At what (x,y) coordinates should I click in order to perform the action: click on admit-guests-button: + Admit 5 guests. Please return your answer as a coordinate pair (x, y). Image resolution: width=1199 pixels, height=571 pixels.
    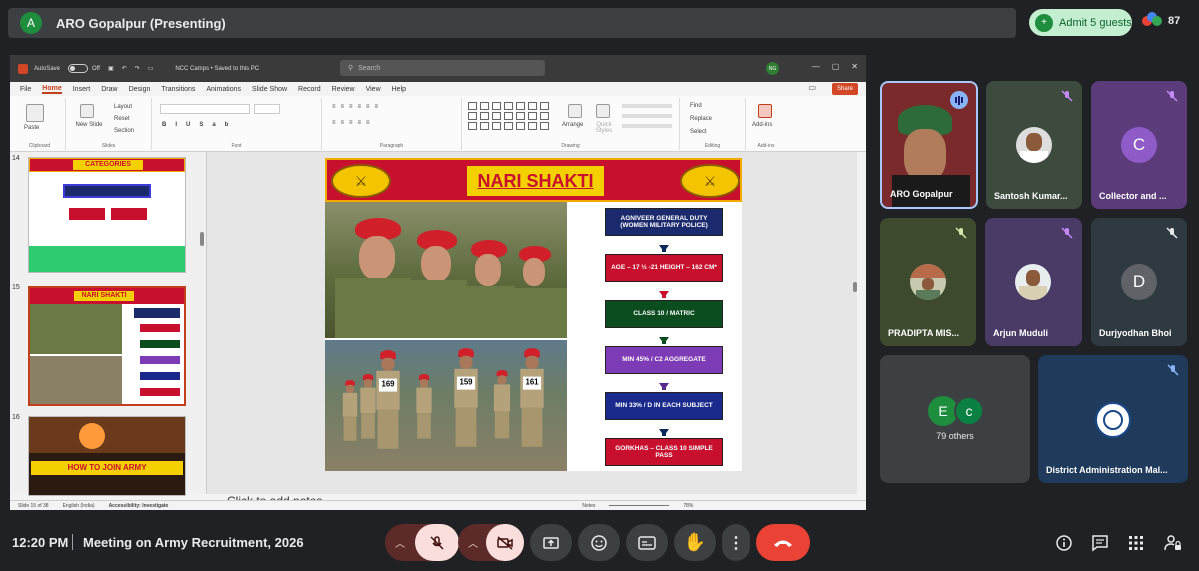
    Looking at the image, I should click on (1080, 22).